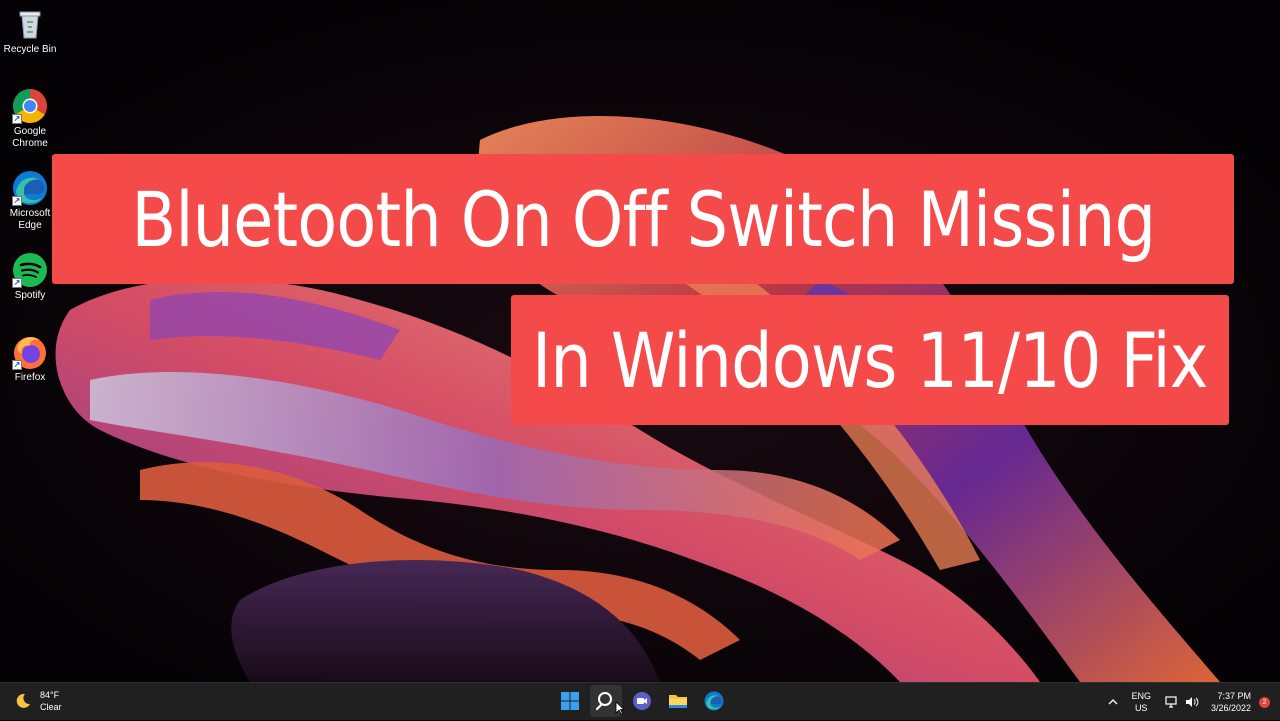  What do you see at coordinates (30, 188) in the screenshot?
I see `edge-icon: ↗` at bounding box center [30, 188].